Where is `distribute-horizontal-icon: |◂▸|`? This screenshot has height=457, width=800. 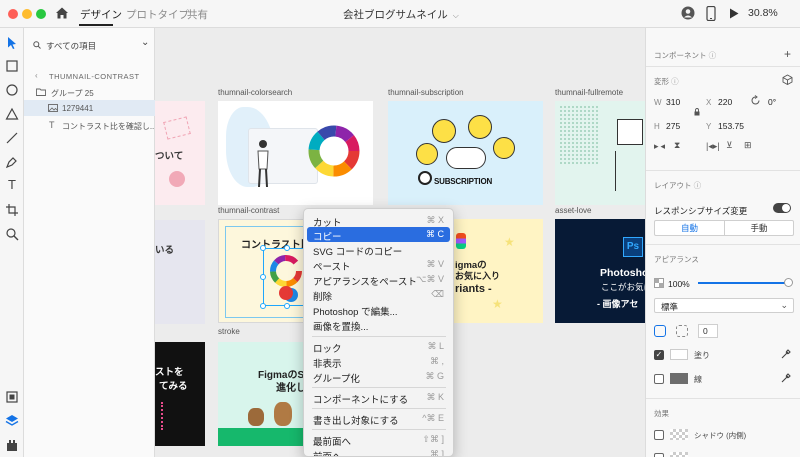 distribute-horizontal-icon: |◂▸| is located at coordinates (713, 146).